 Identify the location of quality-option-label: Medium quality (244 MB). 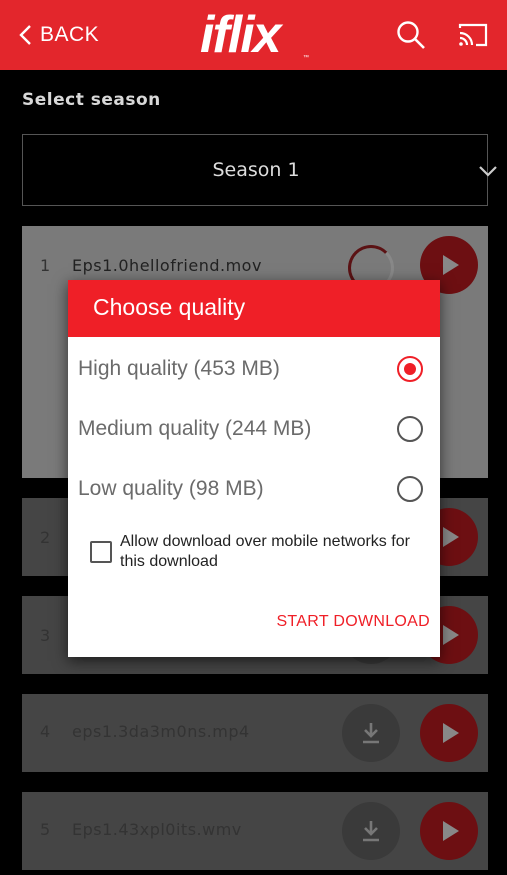
(195, 428).